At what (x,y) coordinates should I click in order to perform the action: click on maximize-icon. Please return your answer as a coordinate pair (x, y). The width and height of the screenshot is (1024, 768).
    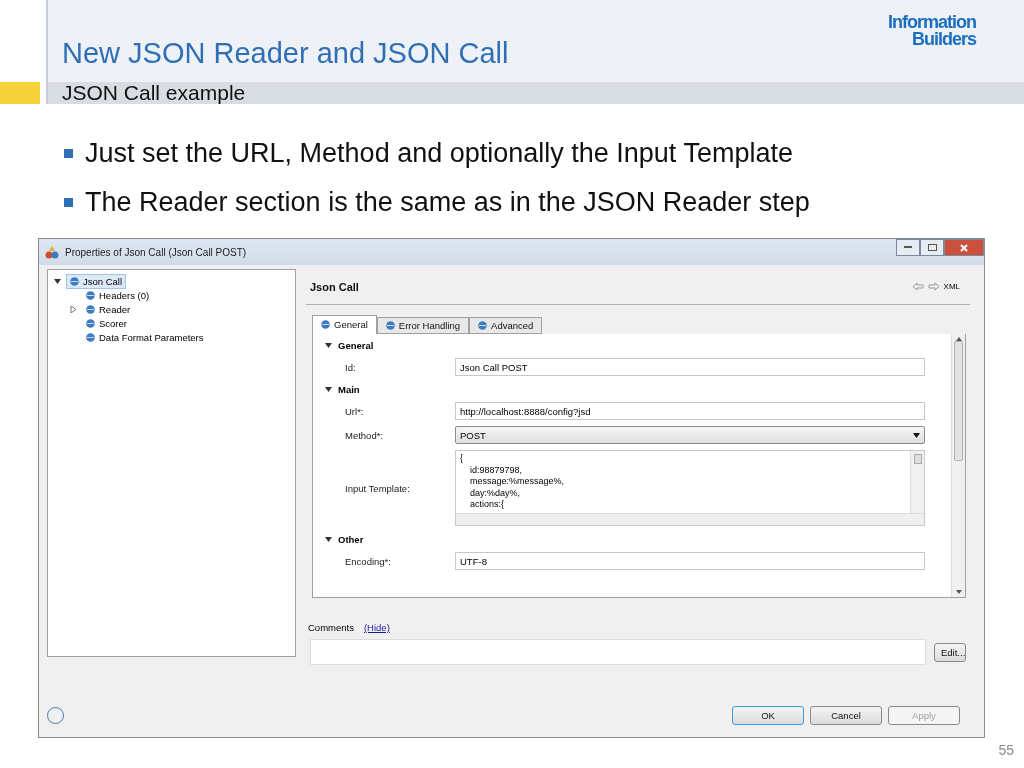
    Looking at the image, I should click on (932, 247).